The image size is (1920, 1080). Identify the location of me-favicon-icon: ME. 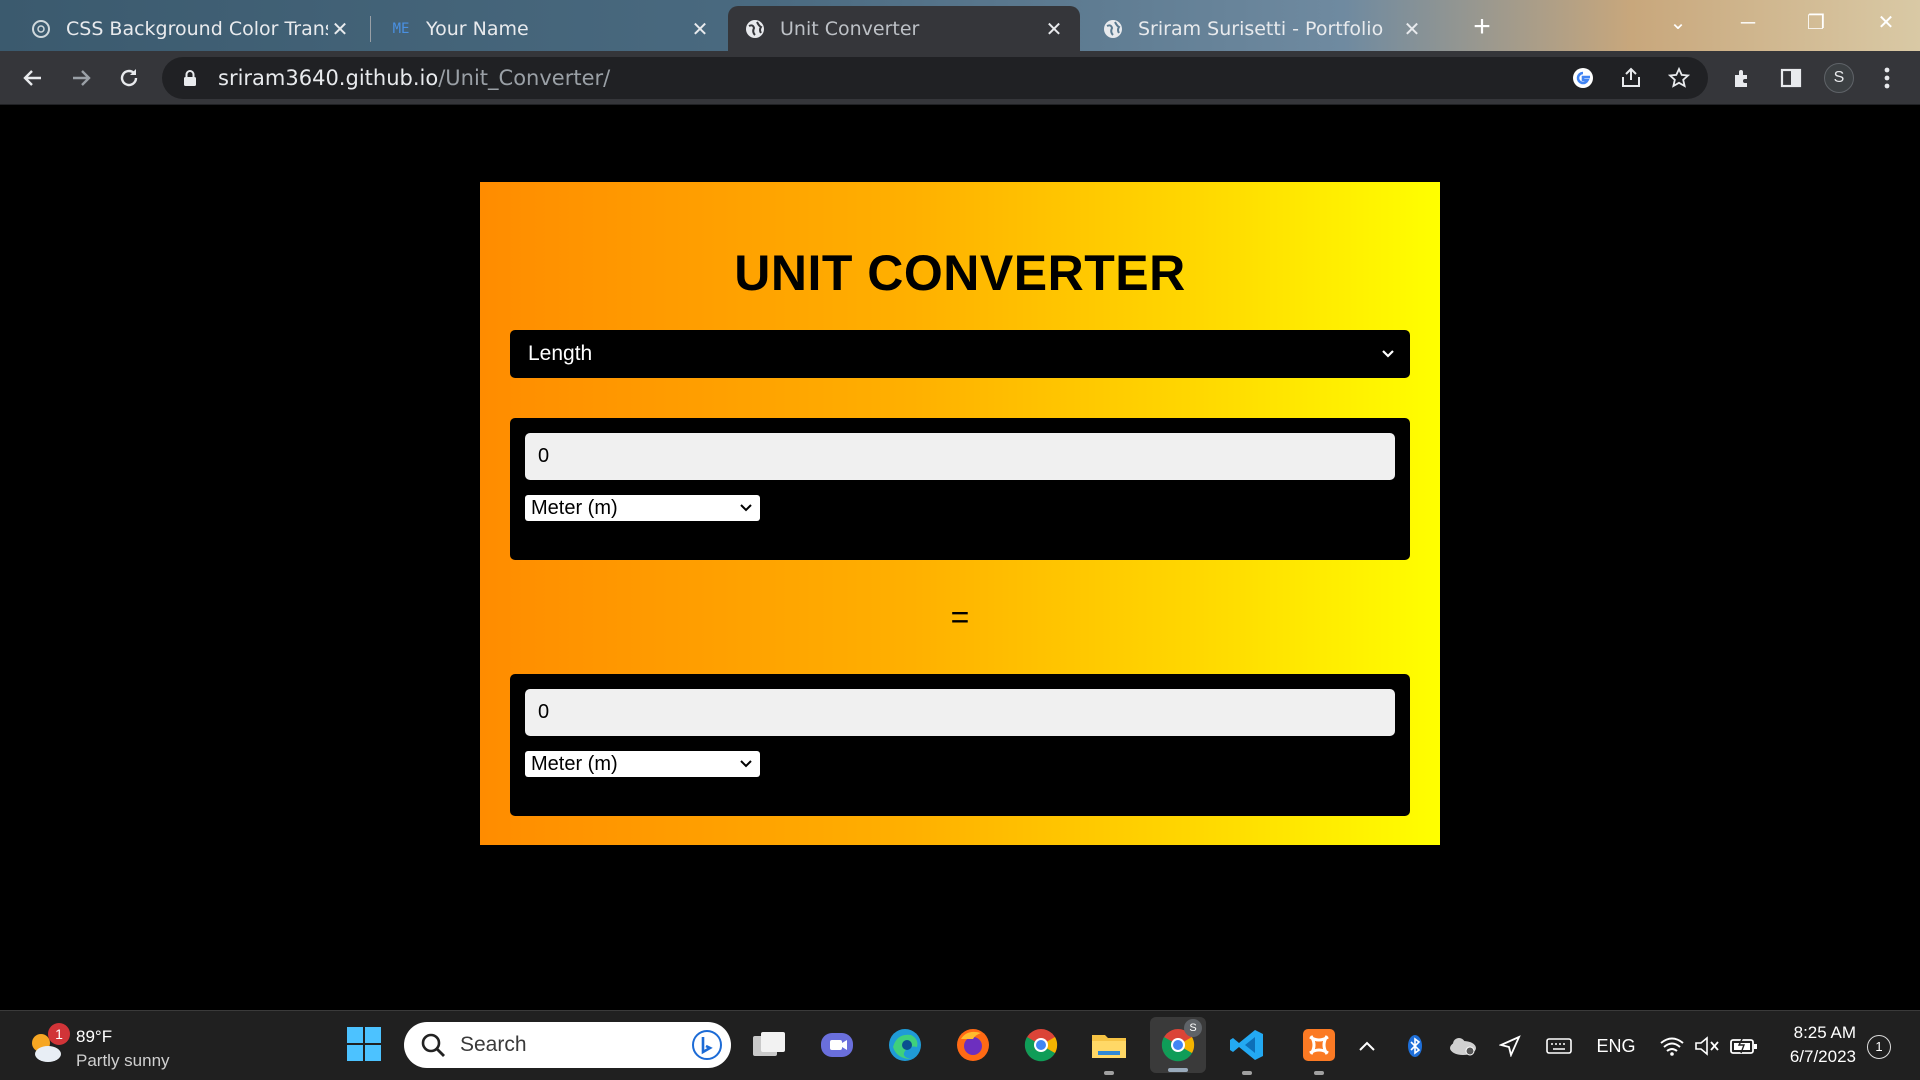
(401, 28).